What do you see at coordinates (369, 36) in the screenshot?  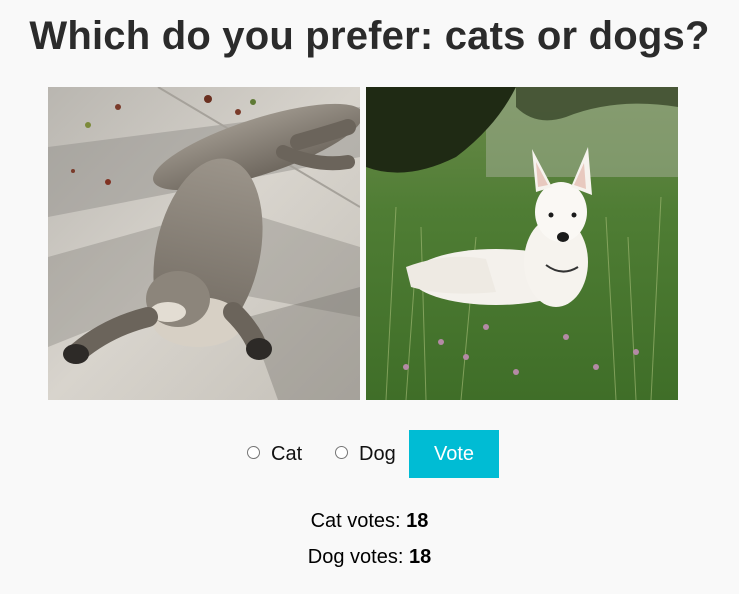 I see `page-title: Which do you prefer: cats or dogs?` at bounding box center [369, 36].